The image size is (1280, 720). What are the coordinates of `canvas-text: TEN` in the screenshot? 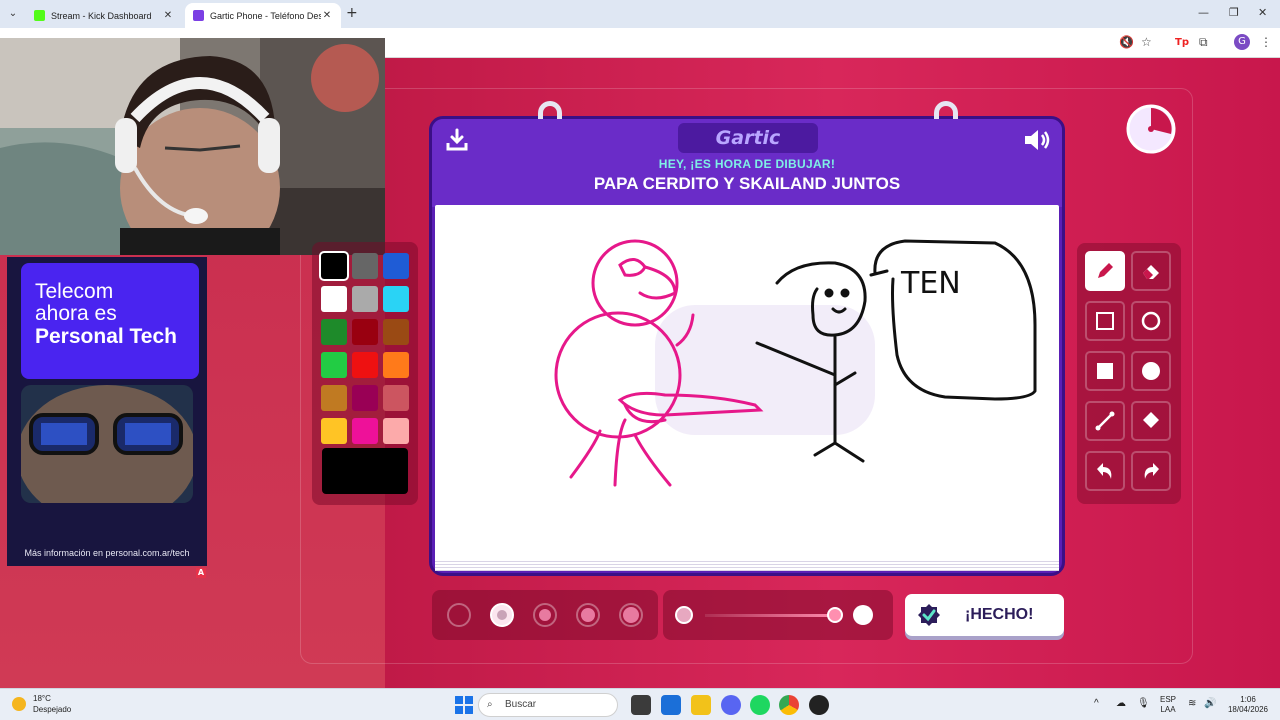 It's located at (930, 283).